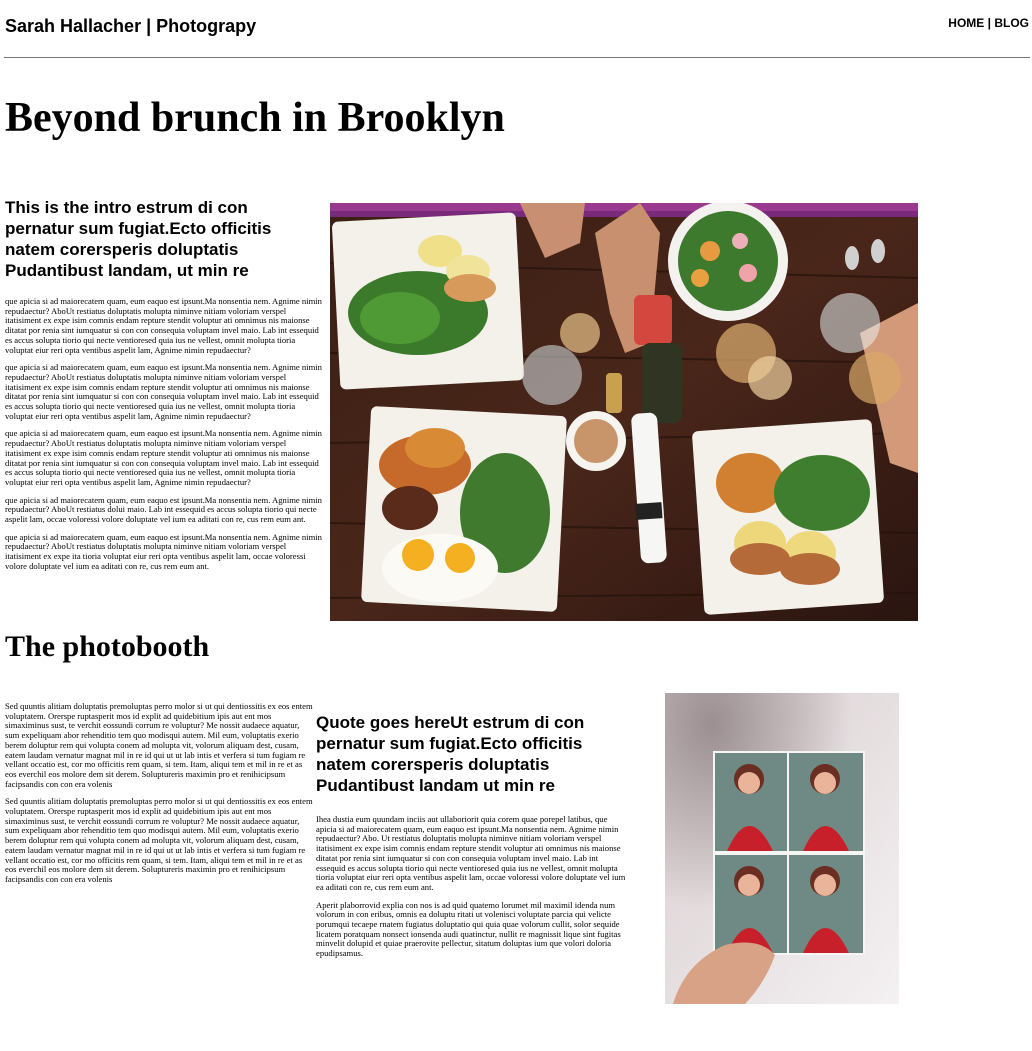 Image resolution: width=1032 pixels, height=1051 pixels. What do you see at coordinates (1011, 23) in the screenshot?
I see `nav-blog-link: BLOG` at bounding box center [1011, 23].